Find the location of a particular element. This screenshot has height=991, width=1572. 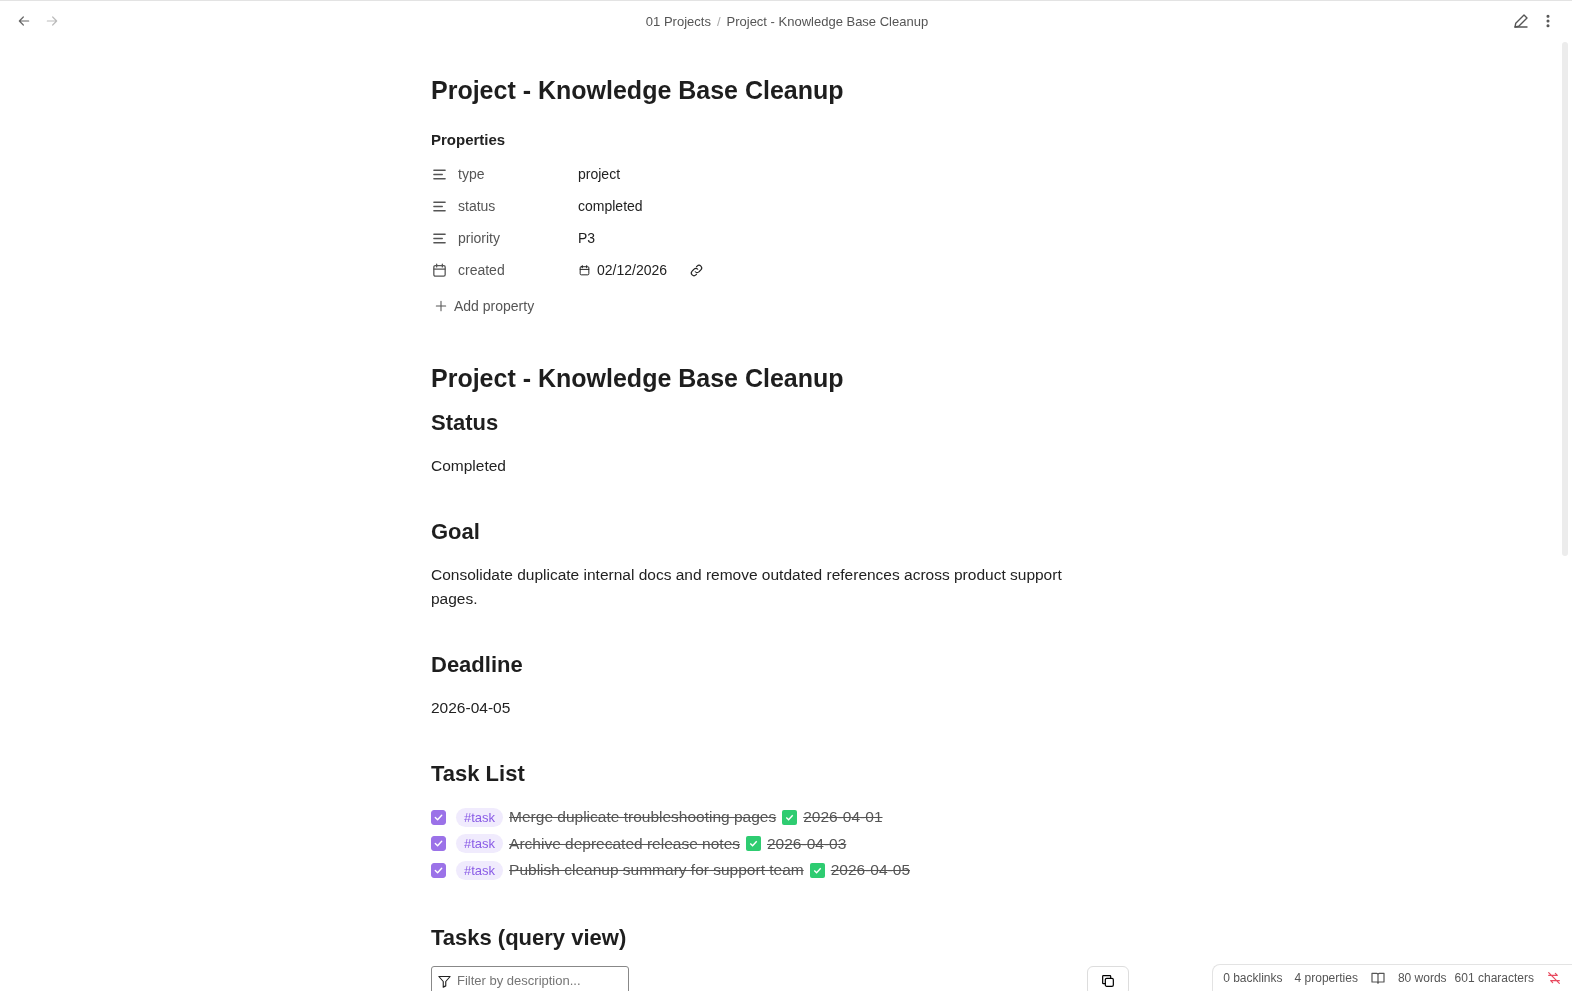

section-heading: Goal is located at coordinates (456, 532).